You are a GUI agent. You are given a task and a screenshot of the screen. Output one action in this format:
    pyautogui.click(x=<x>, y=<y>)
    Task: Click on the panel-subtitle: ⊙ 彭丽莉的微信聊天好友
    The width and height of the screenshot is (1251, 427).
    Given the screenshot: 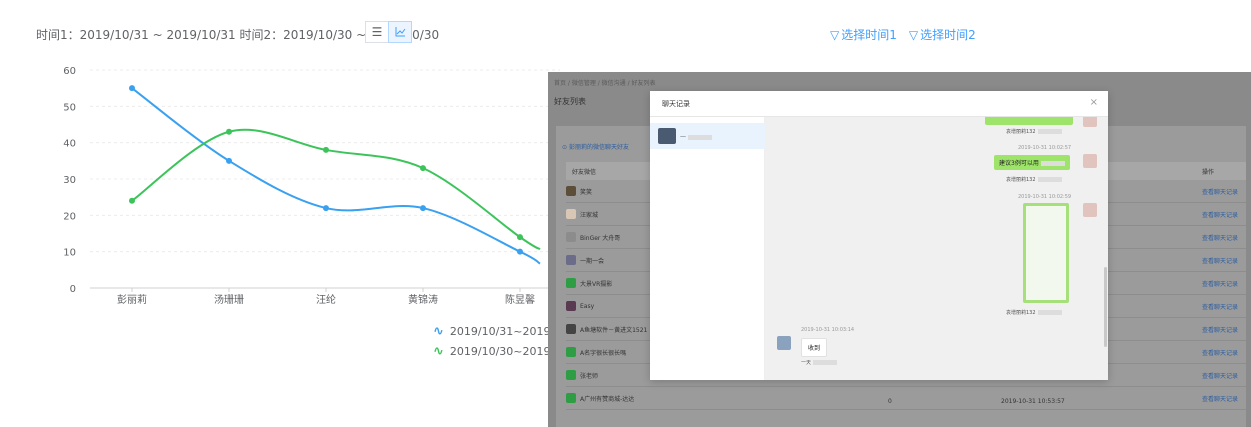 What is the action you would take?
    pyautogui.click(x=595, y=147)
    